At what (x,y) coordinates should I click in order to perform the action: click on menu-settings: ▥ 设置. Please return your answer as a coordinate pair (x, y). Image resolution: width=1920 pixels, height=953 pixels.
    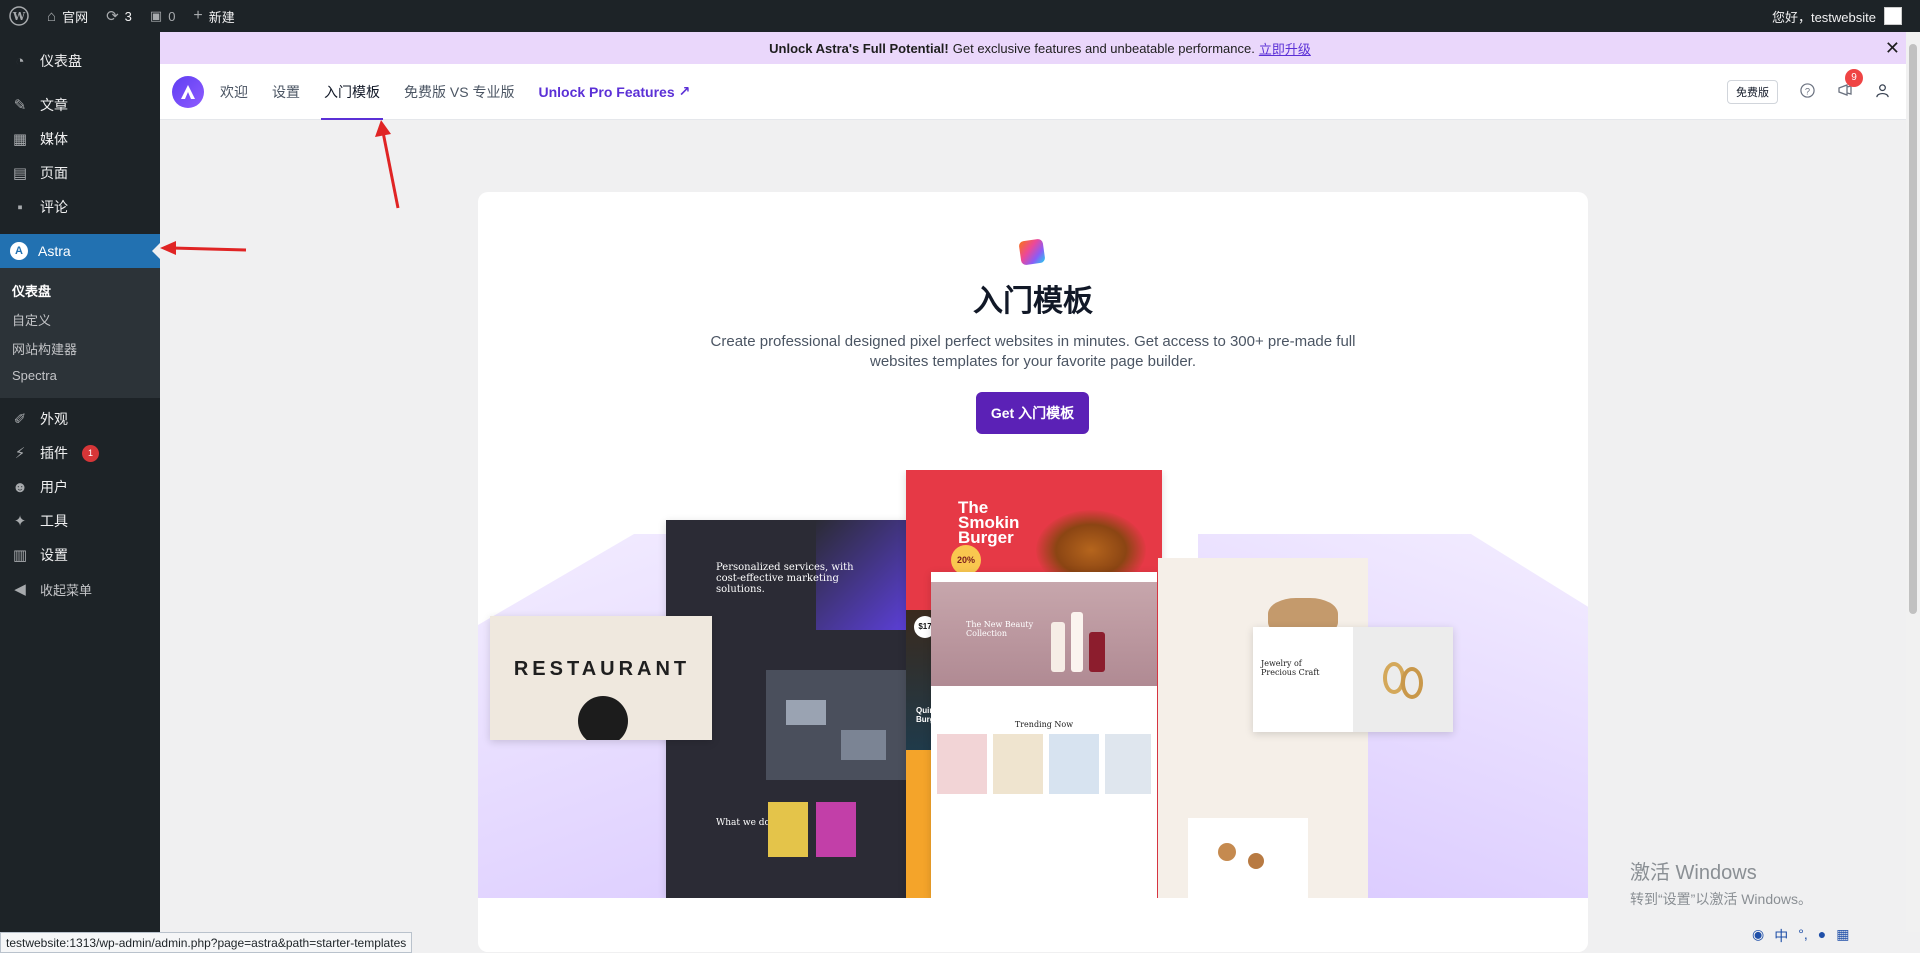
    Looking at the image, I should click on (80, 555).